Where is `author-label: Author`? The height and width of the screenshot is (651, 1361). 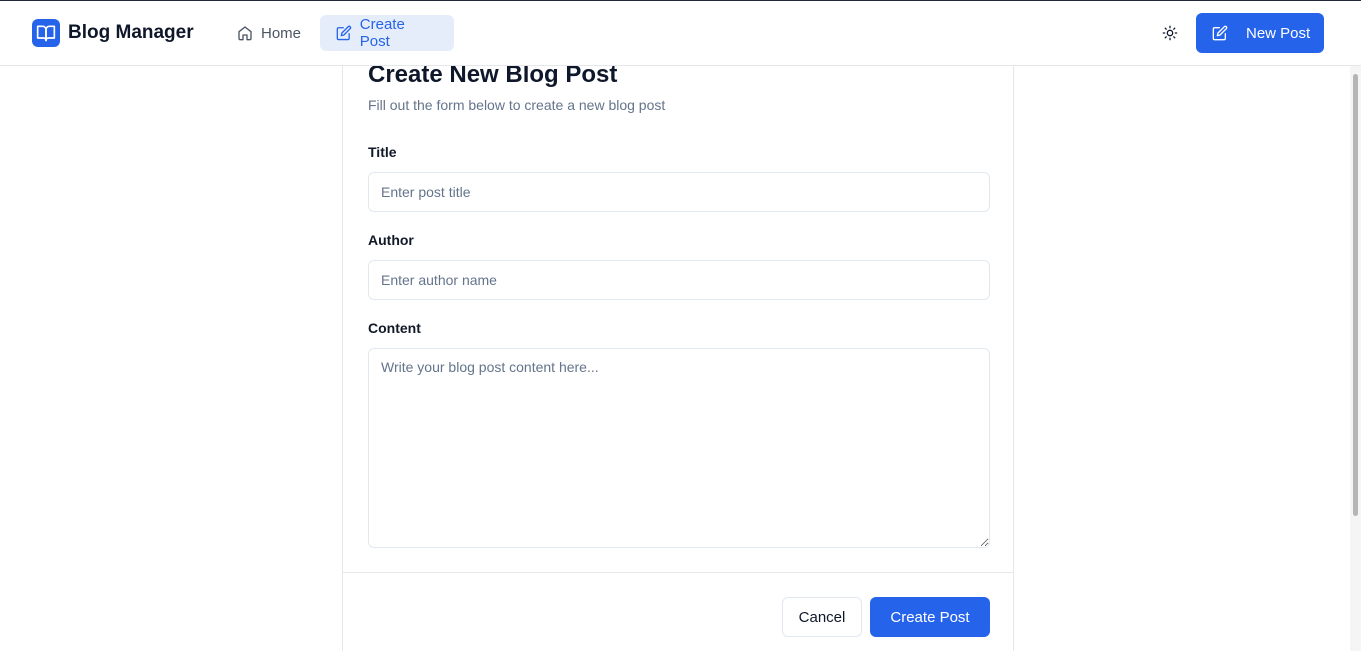 author-label: Author is located at coordinates (391, 240).